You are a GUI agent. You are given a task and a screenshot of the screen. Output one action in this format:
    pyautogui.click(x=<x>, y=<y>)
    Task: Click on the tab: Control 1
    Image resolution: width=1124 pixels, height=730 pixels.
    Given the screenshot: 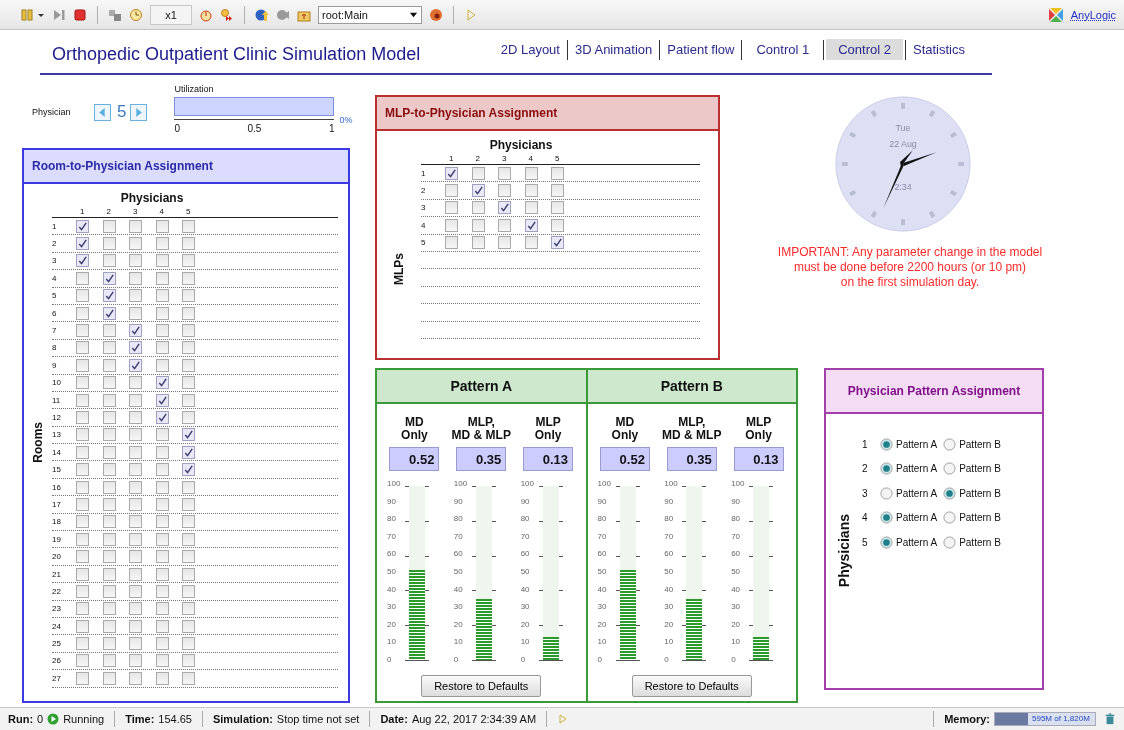 What is the action you would take?
    pyautogui.click(x=783, y=49)
    